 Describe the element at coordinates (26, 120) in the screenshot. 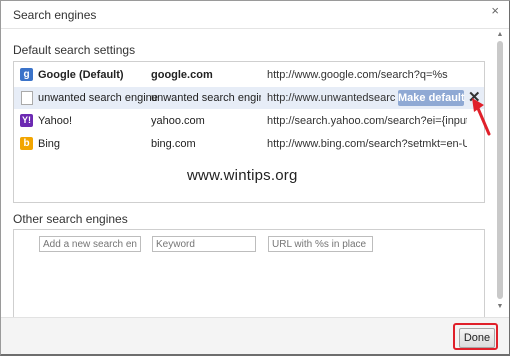

I see `yahoo-favicon-icon: Y!` at that location.